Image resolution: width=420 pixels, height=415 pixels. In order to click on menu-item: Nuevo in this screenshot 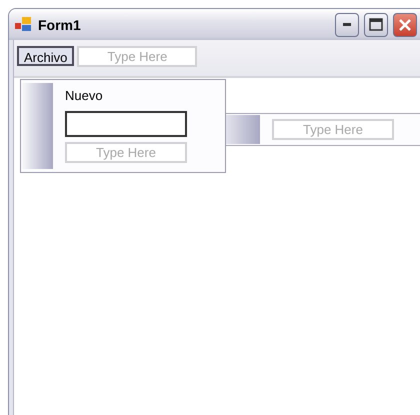, I will do `click(126, 96)`.